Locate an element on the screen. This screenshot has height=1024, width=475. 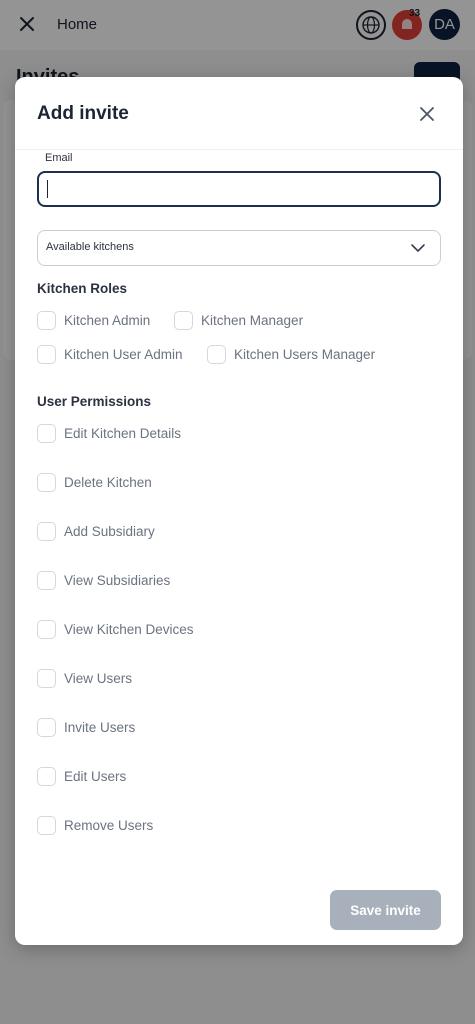
email-label: Email is located at coordinates (59, 158).